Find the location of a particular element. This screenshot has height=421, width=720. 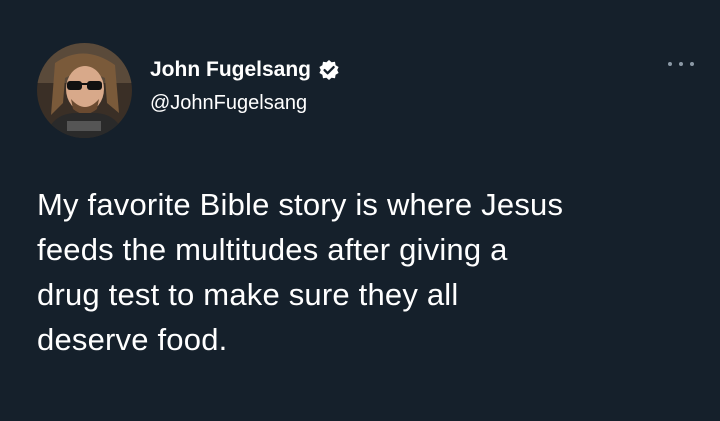

name-row: John Fugelsang is located at coordinates (245, 70).